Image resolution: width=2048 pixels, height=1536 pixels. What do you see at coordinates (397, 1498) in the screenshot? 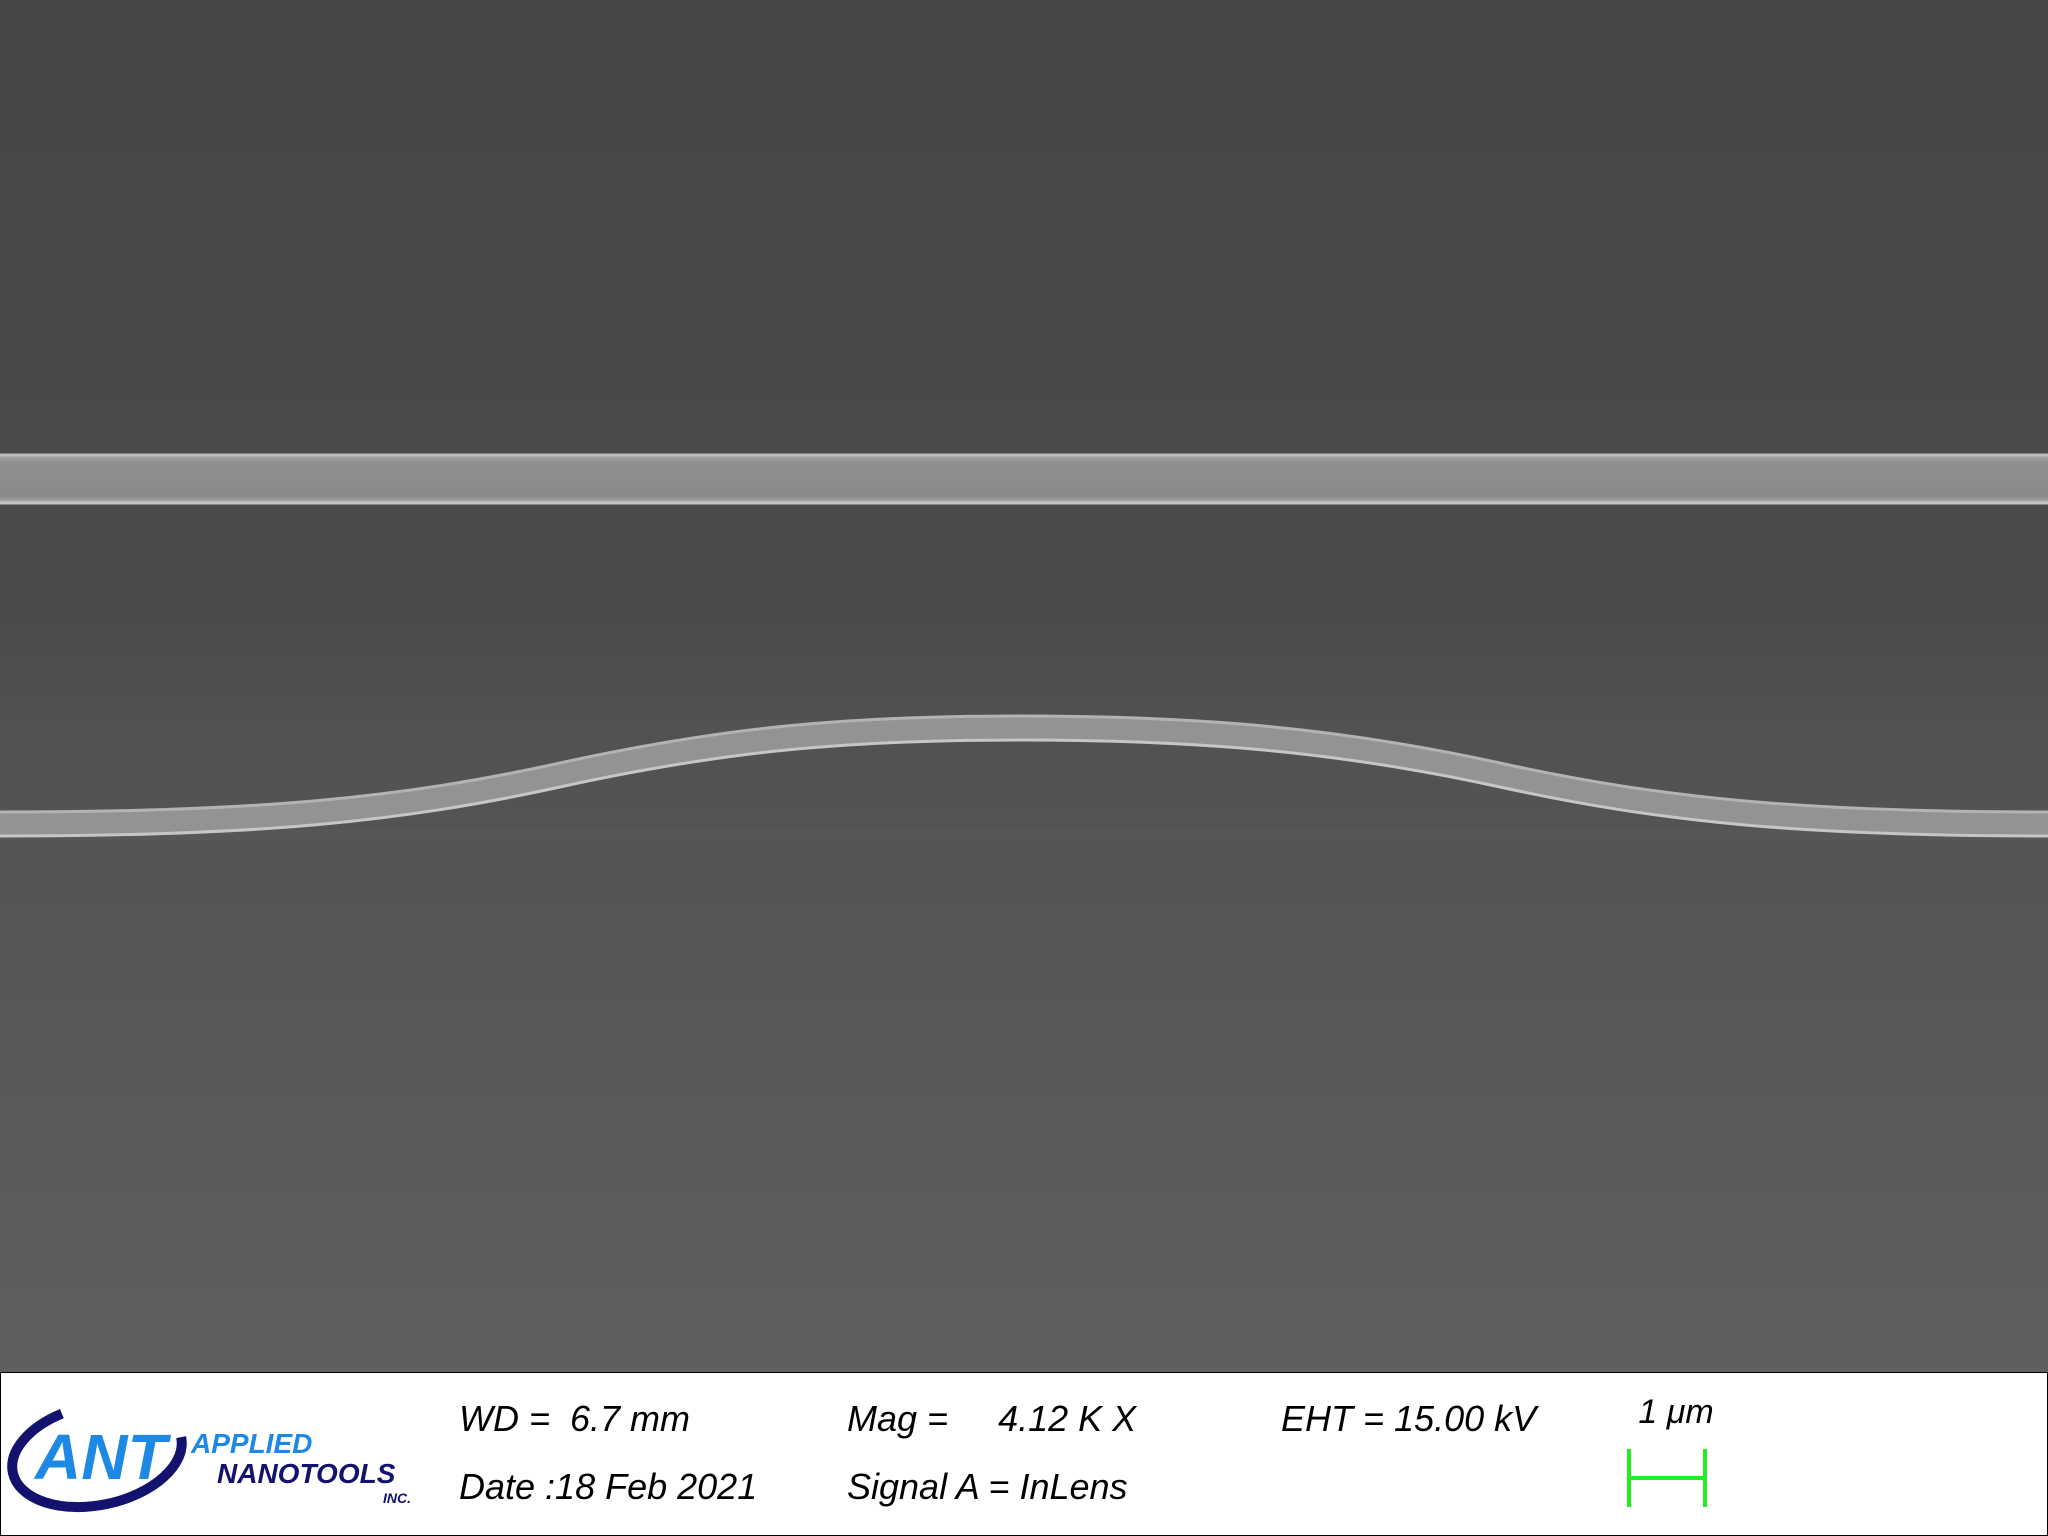
I see `logo-suffix: INC.` at bounding box center [397, 1498].